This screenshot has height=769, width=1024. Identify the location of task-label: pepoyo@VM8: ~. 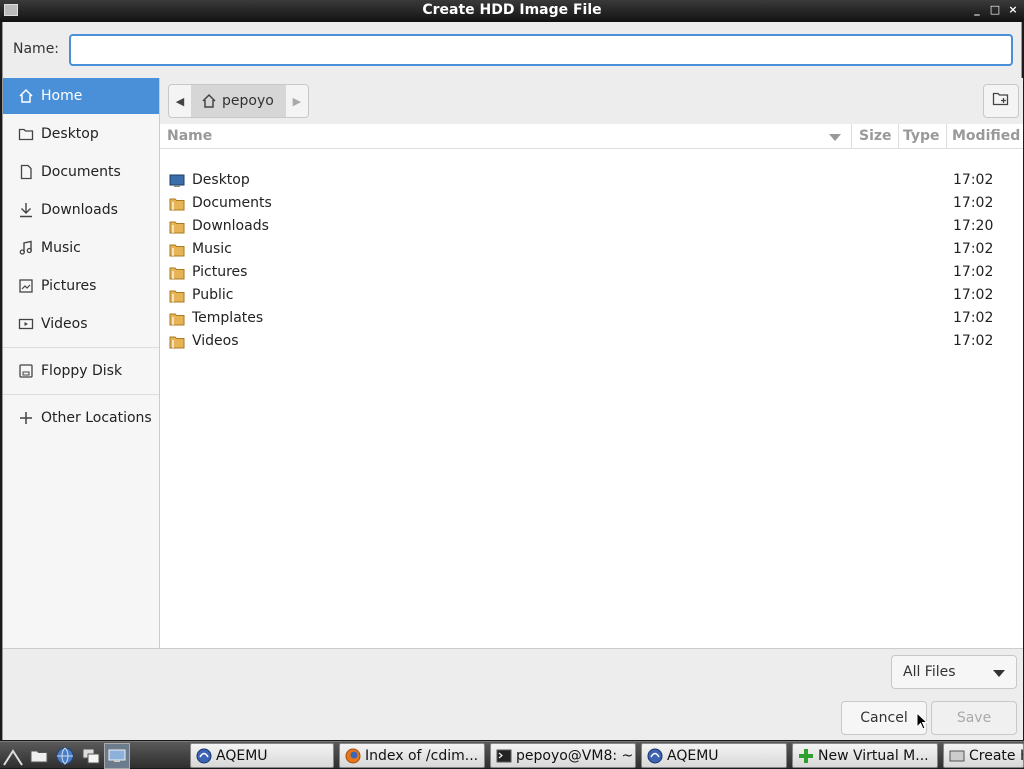
(575, 755).